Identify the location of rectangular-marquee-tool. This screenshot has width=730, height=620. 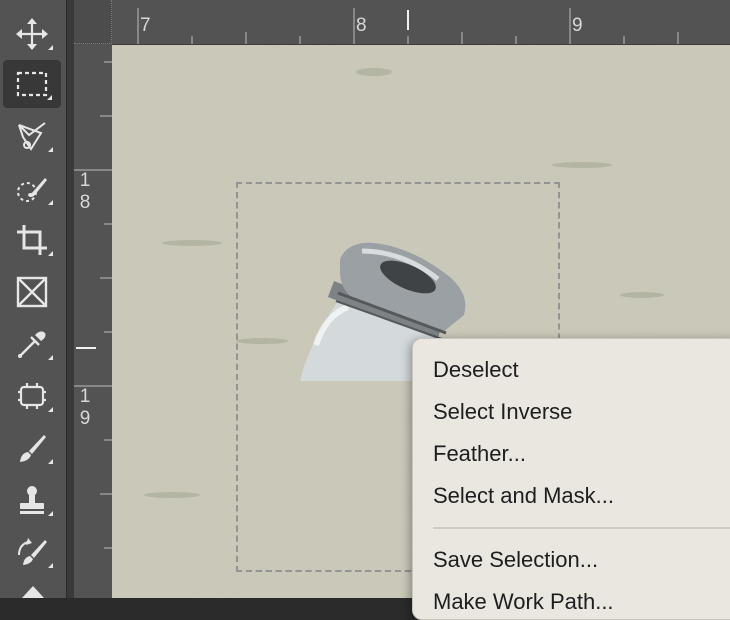
(32, 84).